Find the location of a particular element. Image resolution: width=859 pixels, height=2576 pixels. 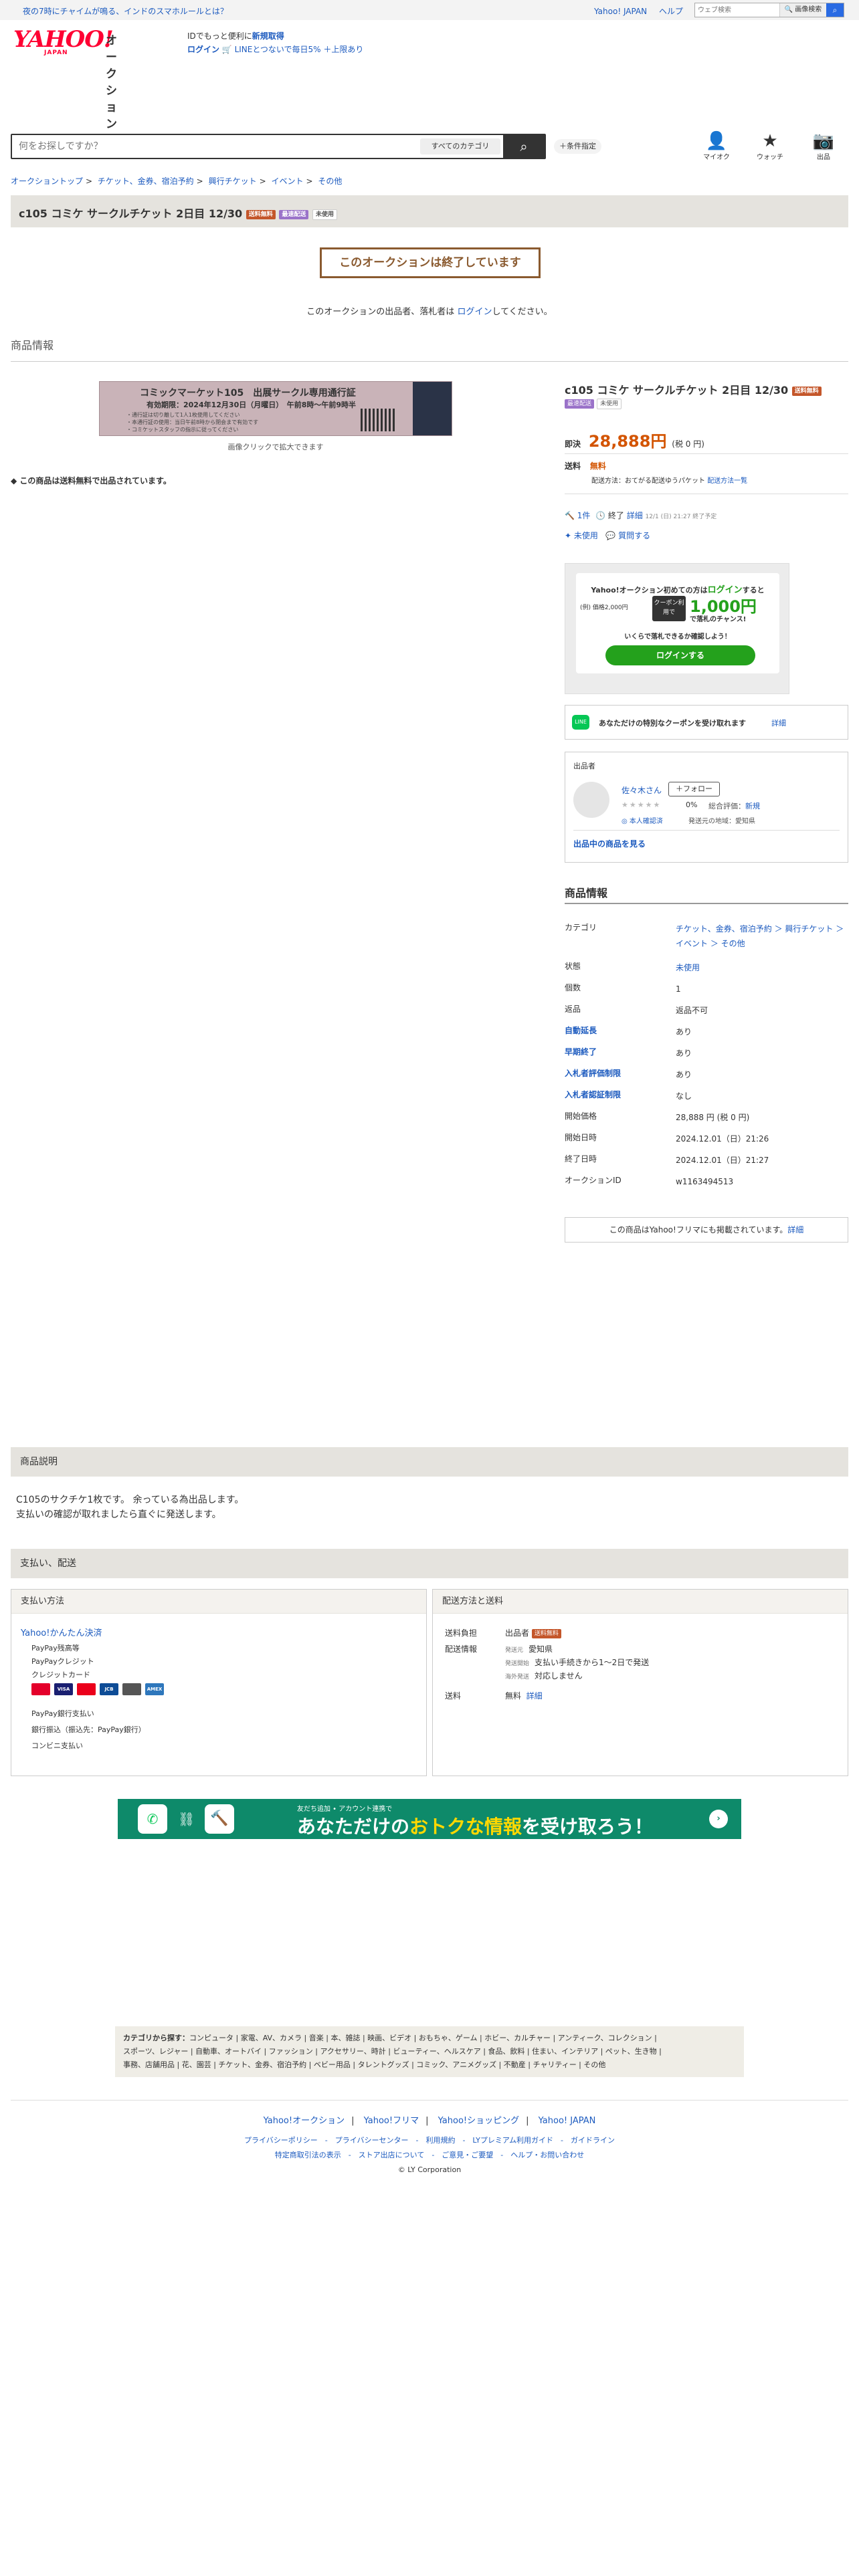

watch-button: ★ ウォッチ is located at coordinates (770, 146).